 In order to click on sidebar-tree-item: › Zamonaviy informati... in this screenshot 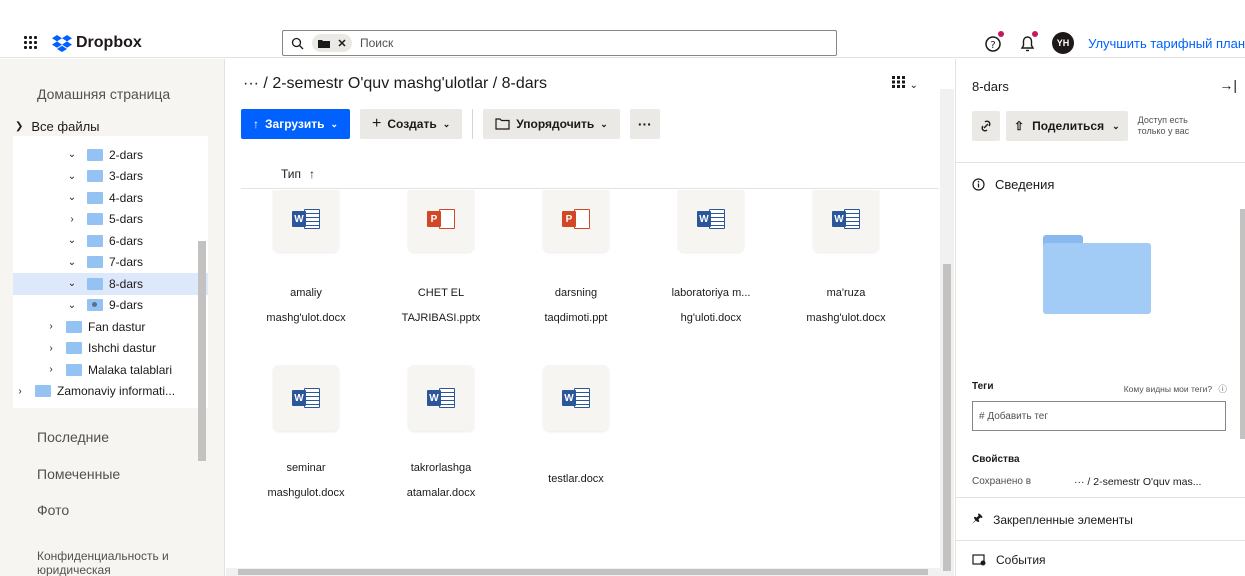, I will do `click(110, 392)`.